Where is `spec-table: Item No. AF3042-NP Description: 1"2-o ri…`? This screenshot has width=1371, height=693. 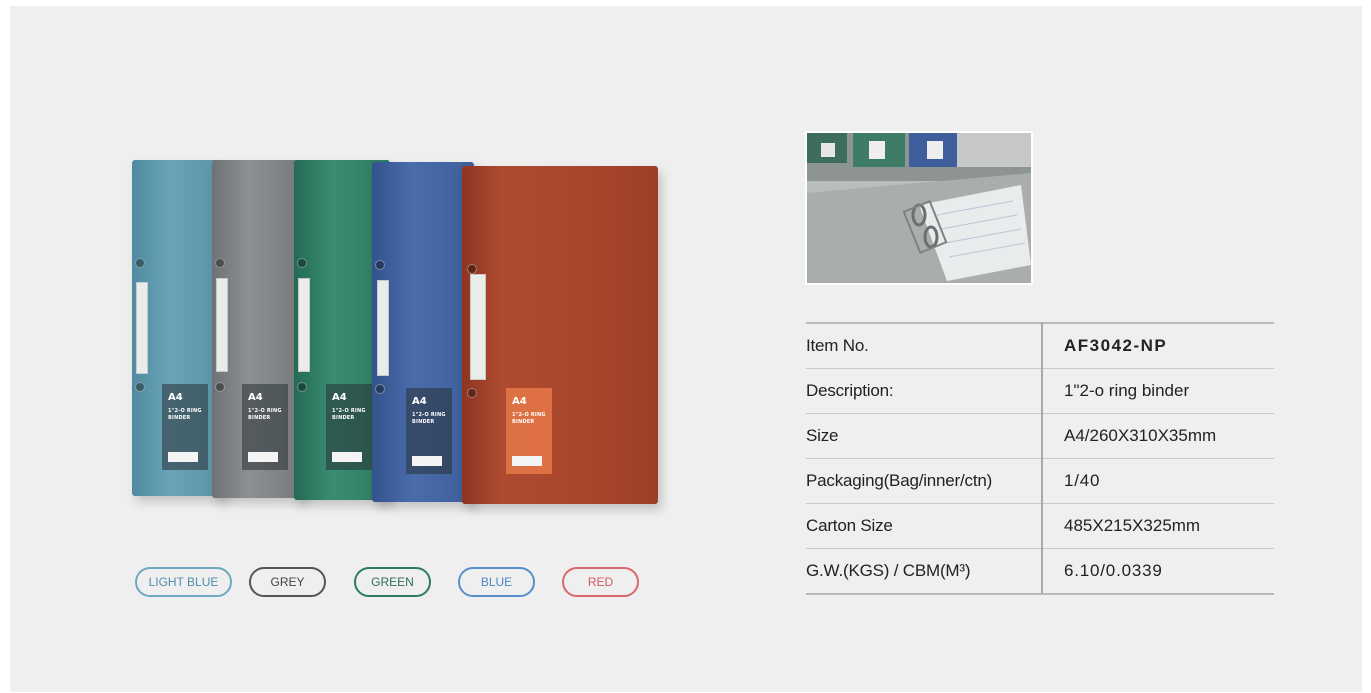
spec-table: Item No. AF3042-NP Description: 1"2-o ri… is located at coordinates (1040, 458).